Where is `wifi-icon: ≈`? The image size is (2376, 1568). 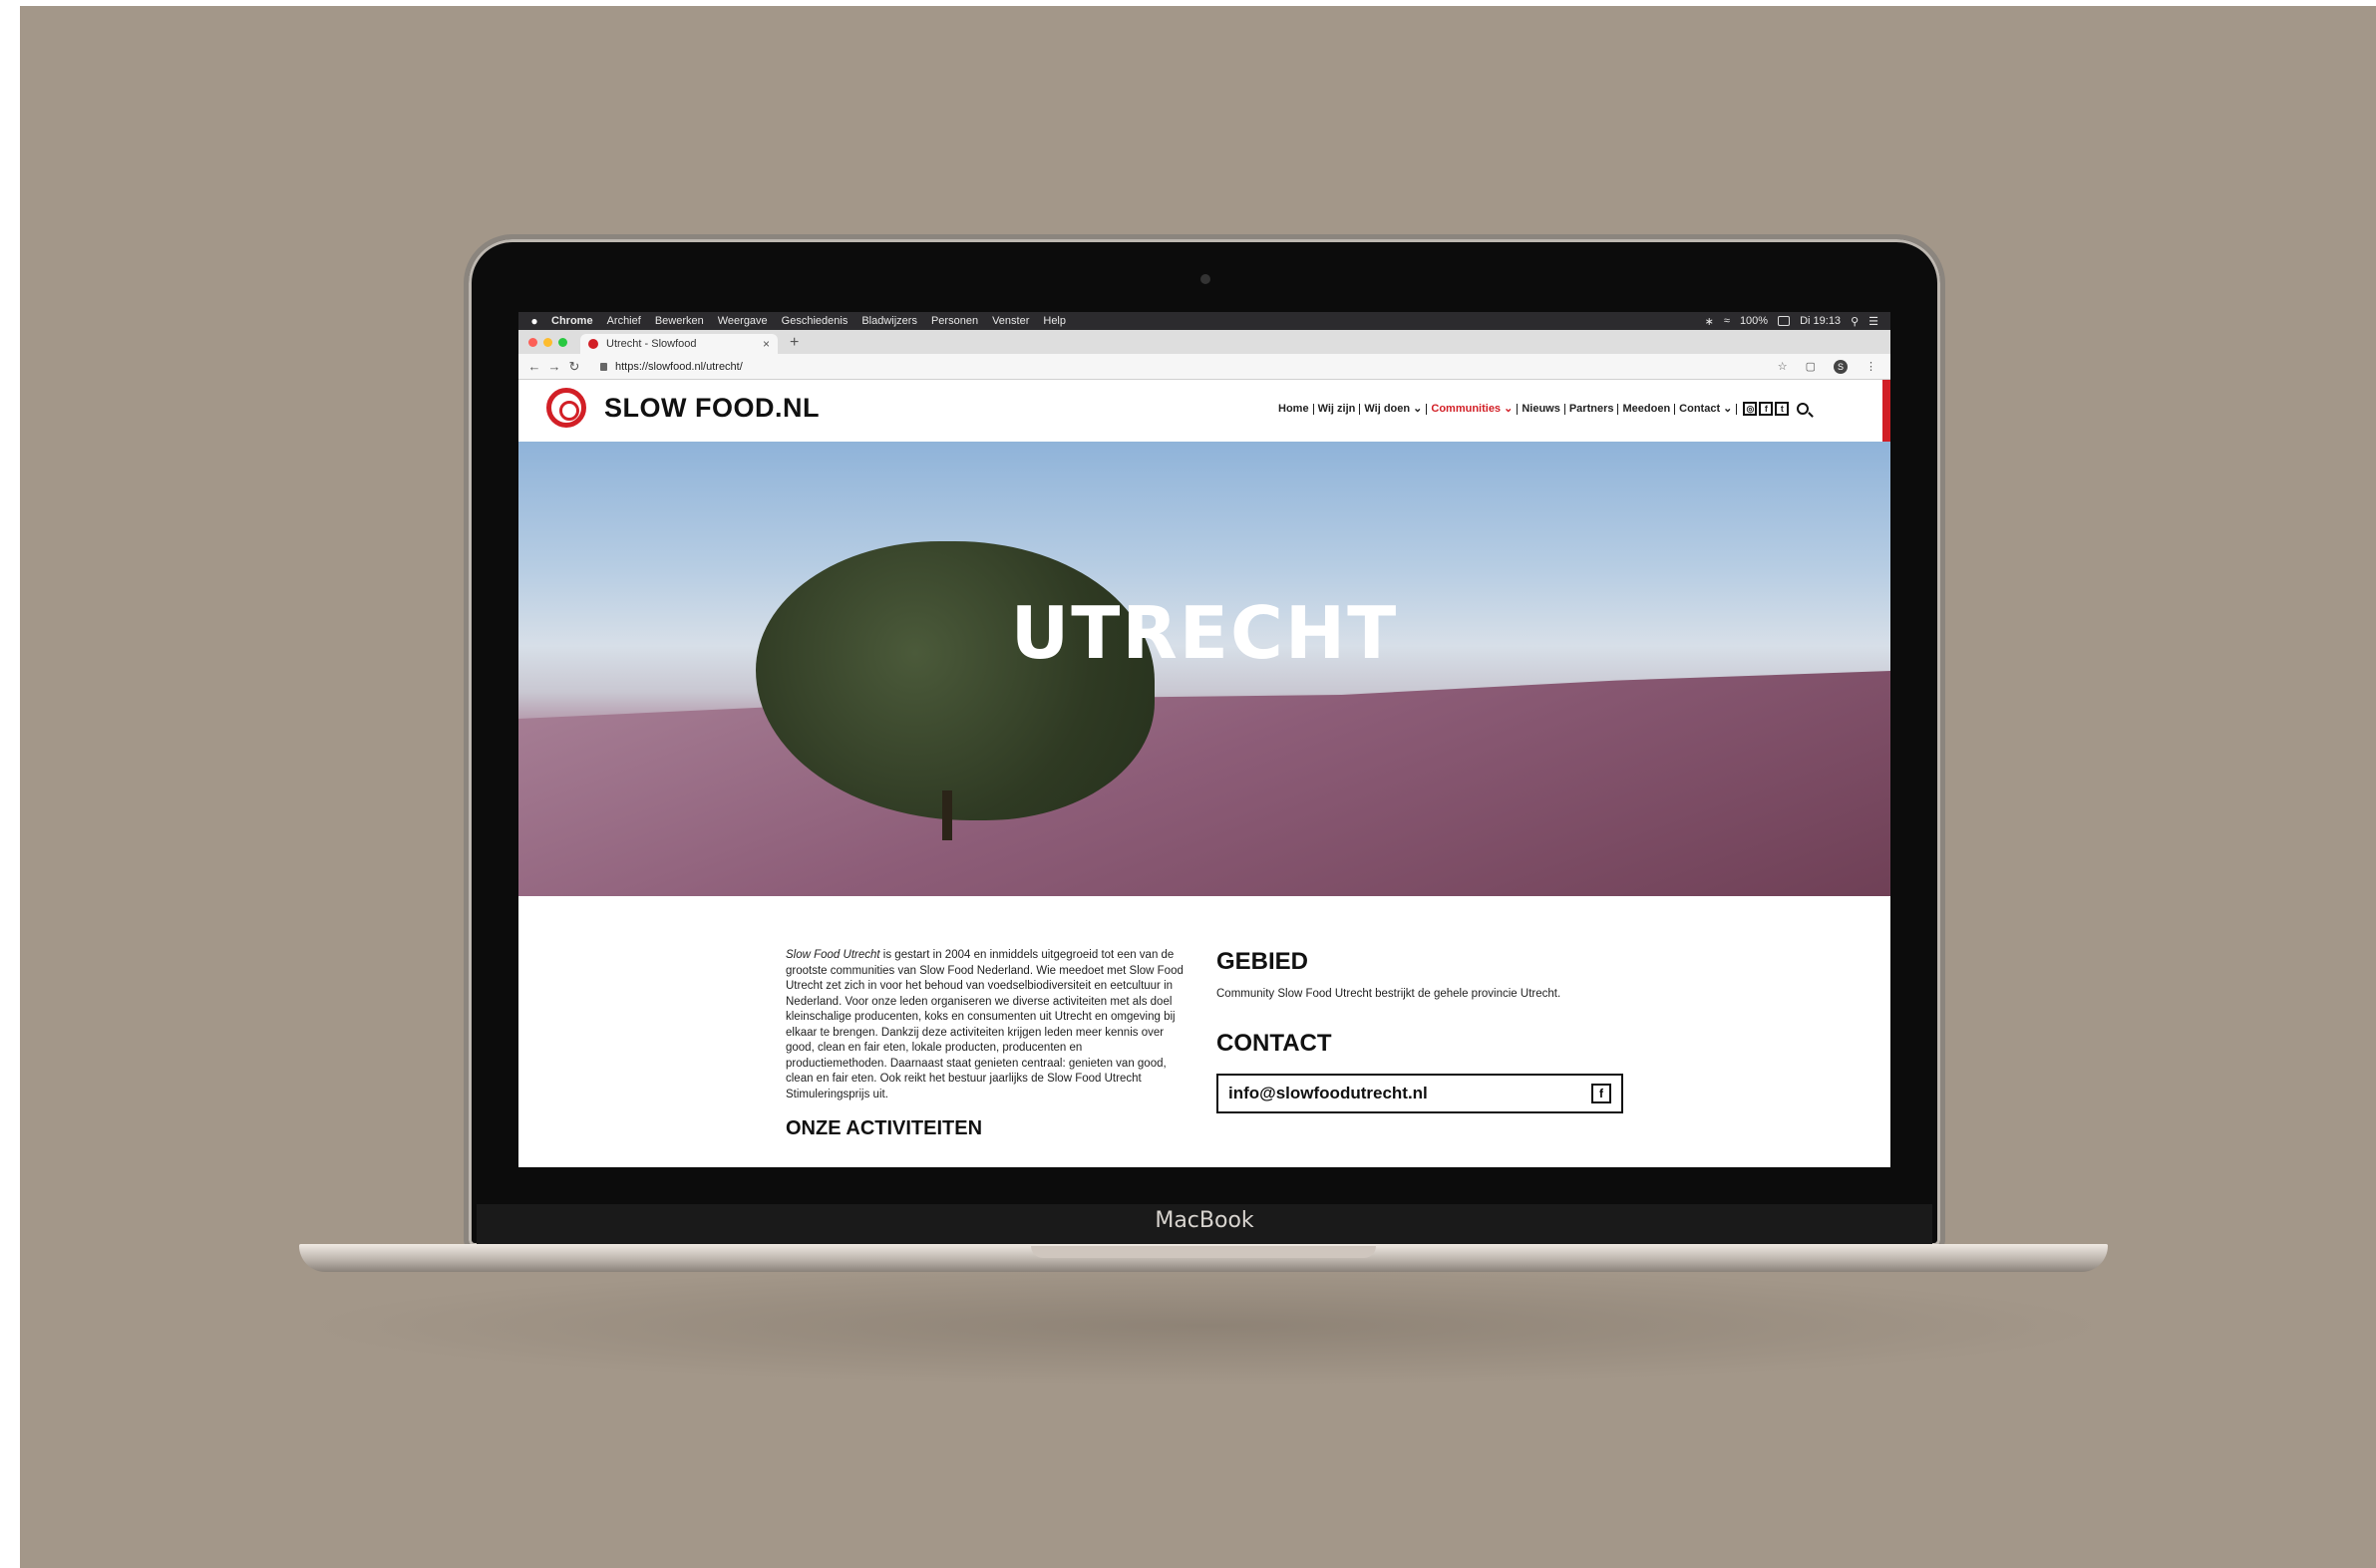 wifi-icon: ≈ is located at coordinates (1727, 321).